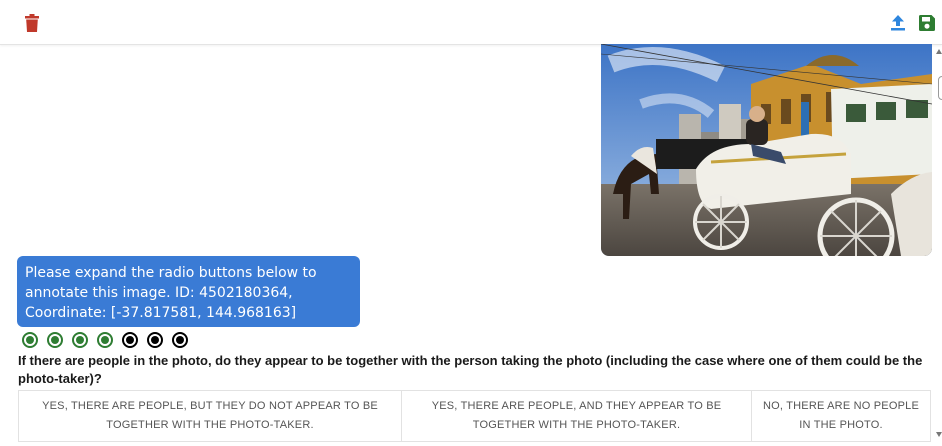 The width and height of the screenshot is (942, 446). I want to click on scrollbar-handle, so click(940, 88).